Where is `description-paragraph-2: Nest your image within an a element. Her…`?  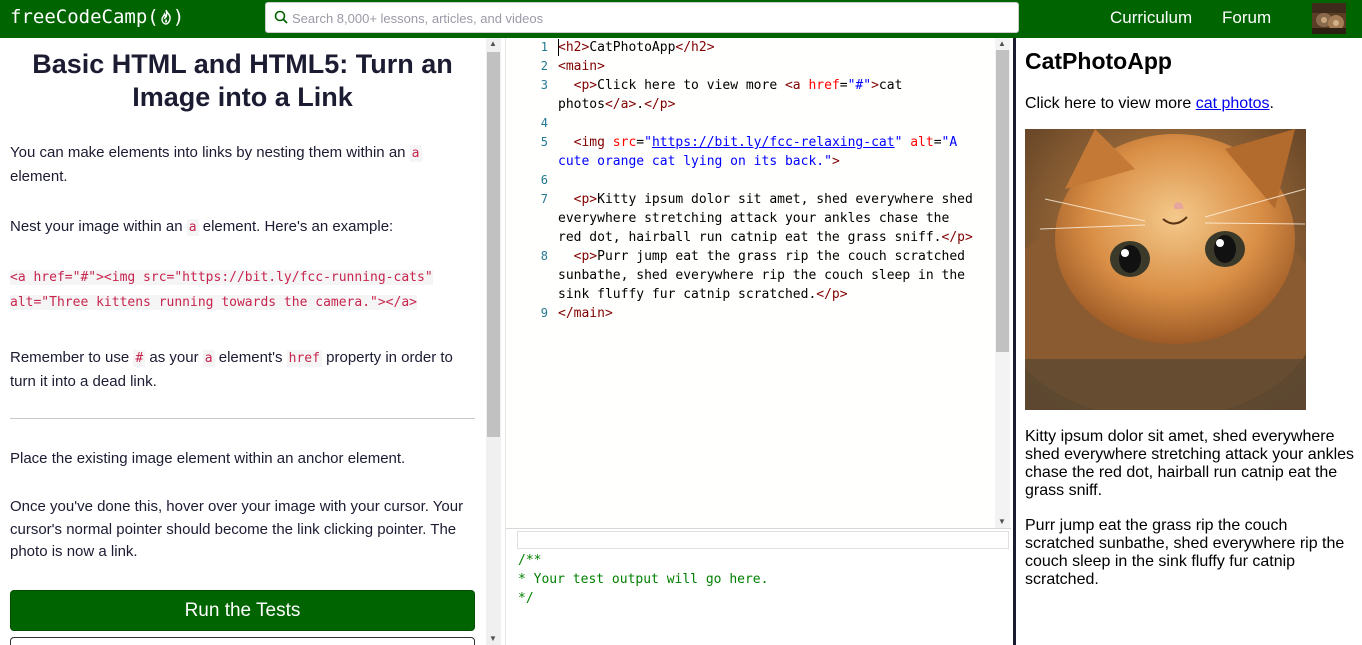 description-paragraph-2: Nest your image within an a element. Her… is located at coordinates (242, 227).